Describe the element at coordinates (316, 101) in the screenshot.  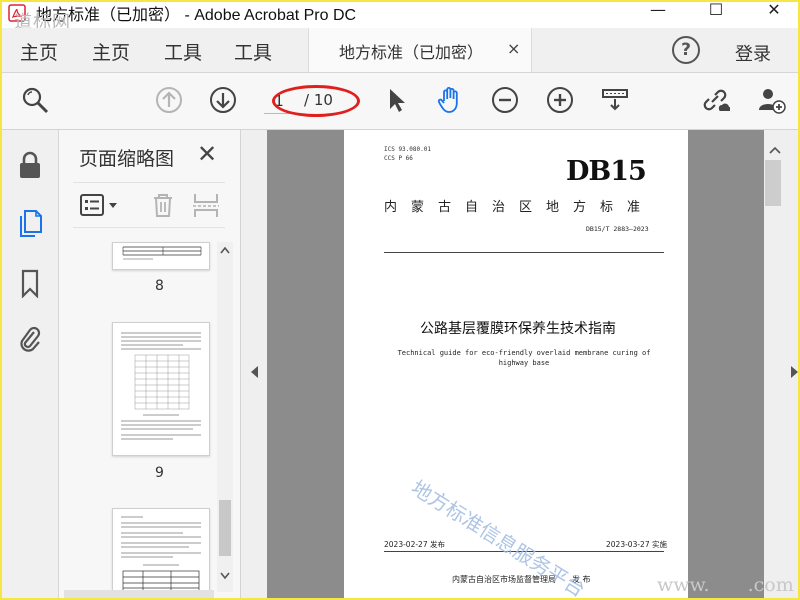
I see `highlight-ellipse` at that location.